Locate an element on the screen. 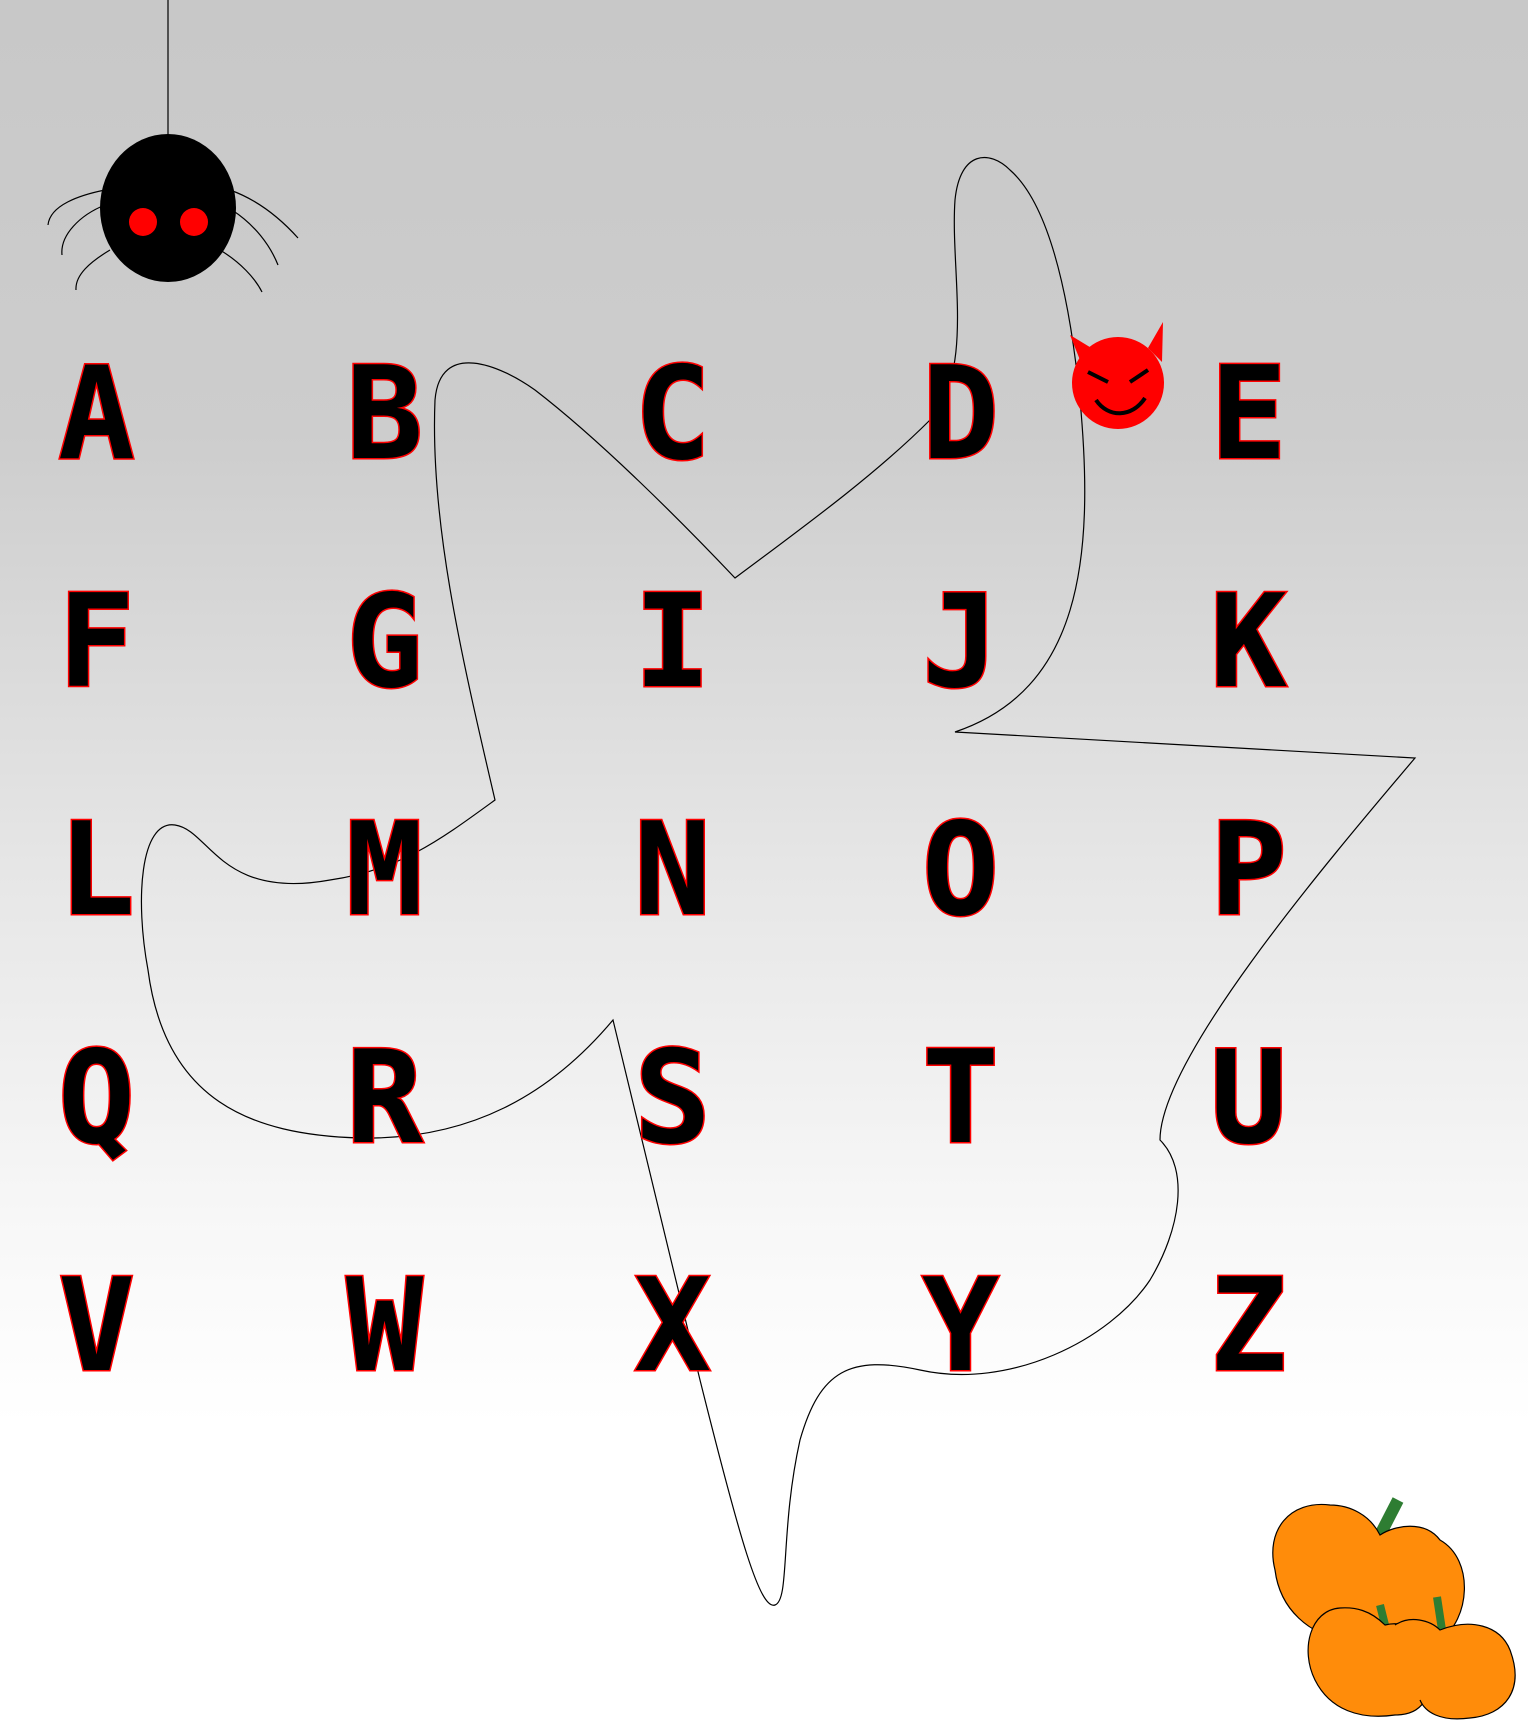 Image resolution: width=1528 pixels, height=1736 pixels. glyph-T: T is located at coordinates (961, 1098).